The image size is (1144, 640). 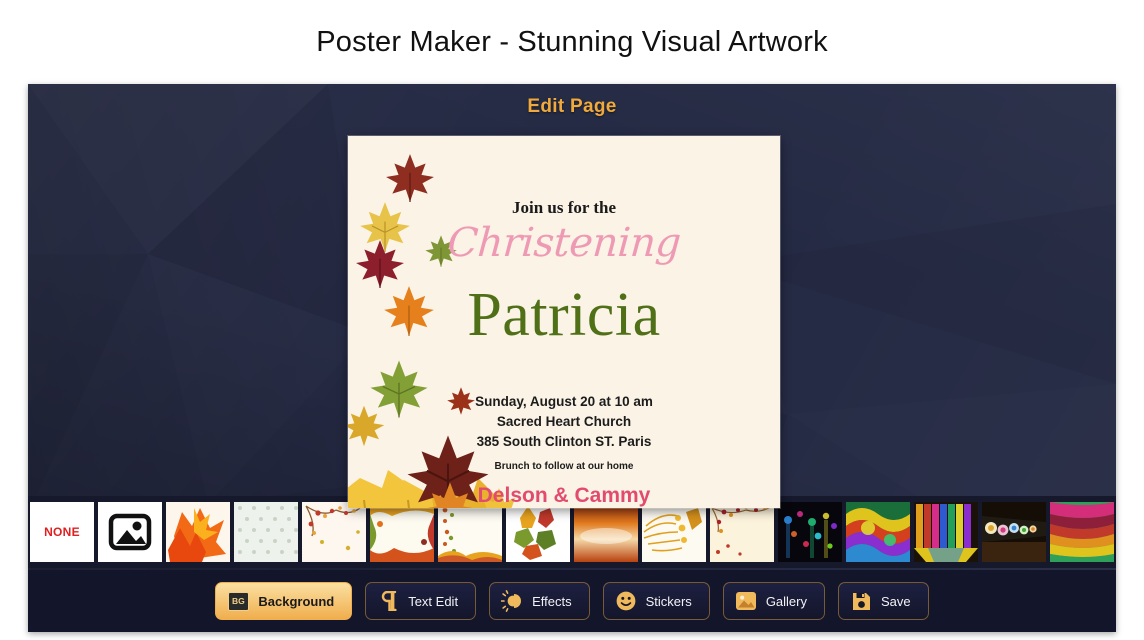 I want to click on thumbnail-image-picker, so click(x=130, y=532).